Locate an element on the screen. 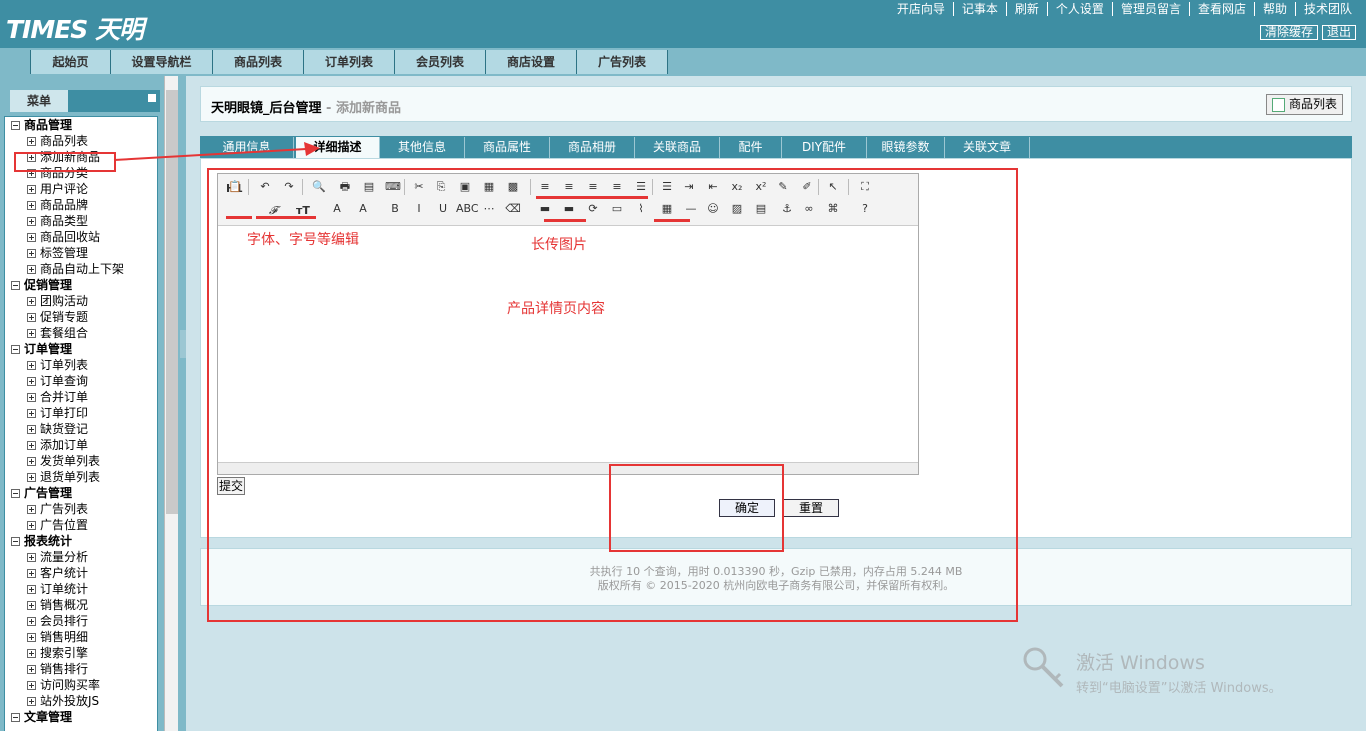  sidebar-item: 销售概况 is located at coordinates (81, 605).